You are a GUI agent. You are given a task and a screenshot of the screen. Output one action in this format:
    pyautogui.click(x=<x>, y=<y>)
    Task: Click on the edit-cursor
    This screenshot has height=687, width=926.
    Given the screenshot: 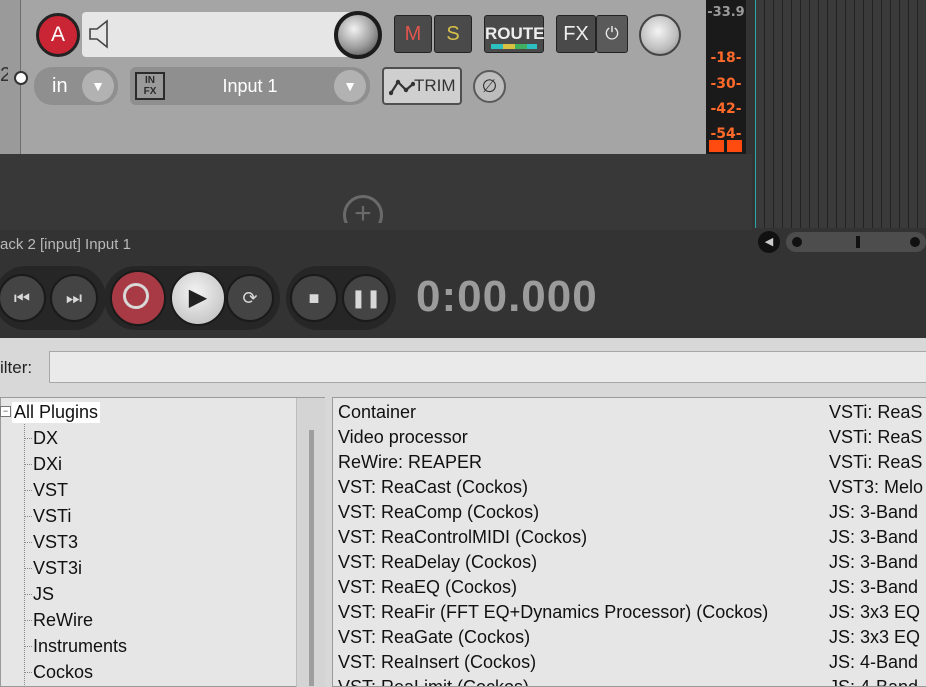 What is the action you would take?
    pyautogui.click(x=755, y=114)
    